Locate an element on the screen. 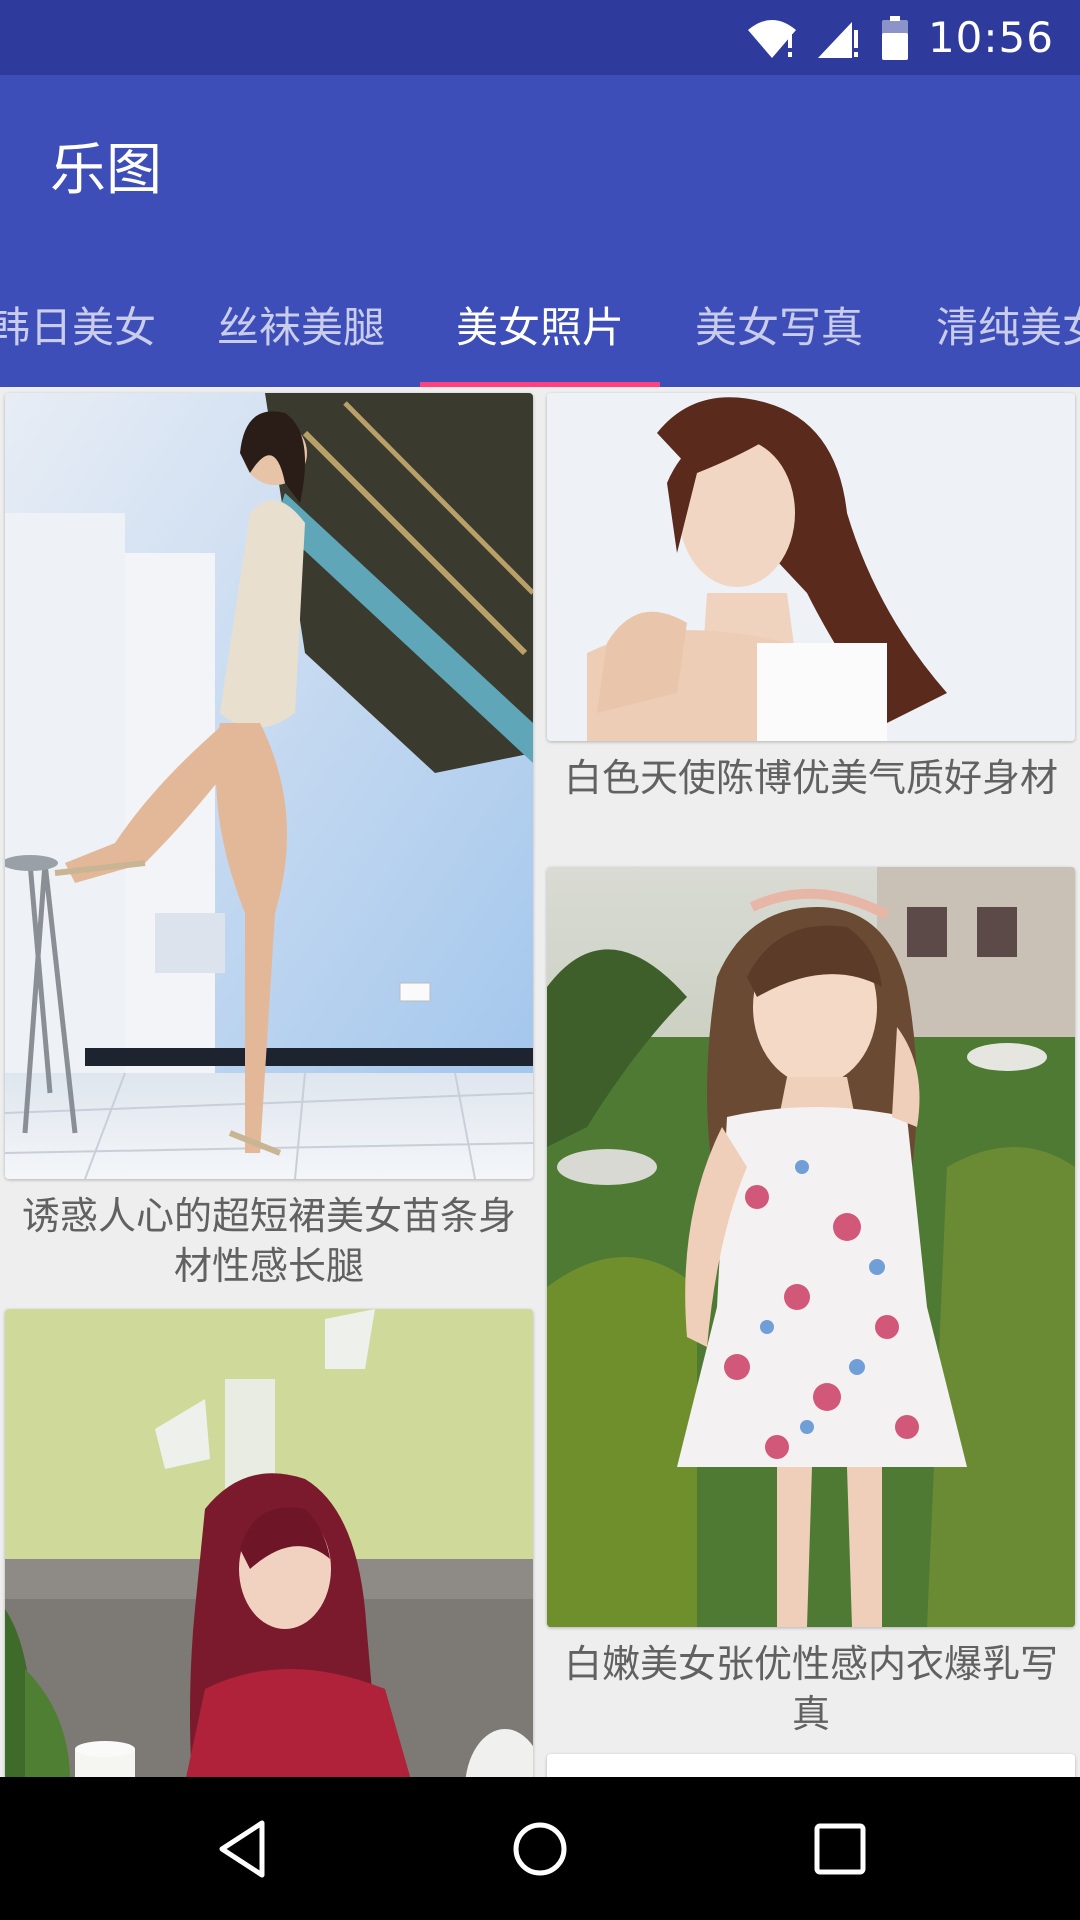 The image size is (1080, 1920). photo-caption: 白色天使陈博优美气质好身材 is located at coordinates (810, 778).